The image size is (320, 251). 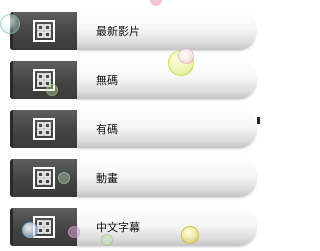 What do you see at coordinates (166, 31) in the screenshot?
I see `menu-item-label: 最新影片` at bounding box center [166, 31].